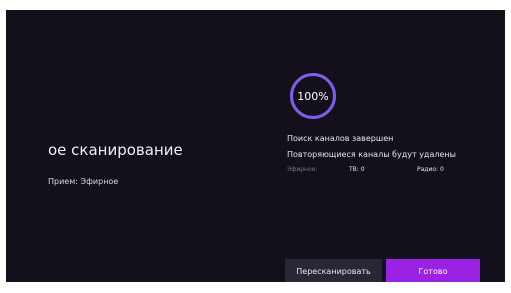 Image resolution: width=511 pixels, height=293 pixels. Describe the element at coordinates (302, 169) in the screenshot. I see `source-label: Эфирное:` at that location.